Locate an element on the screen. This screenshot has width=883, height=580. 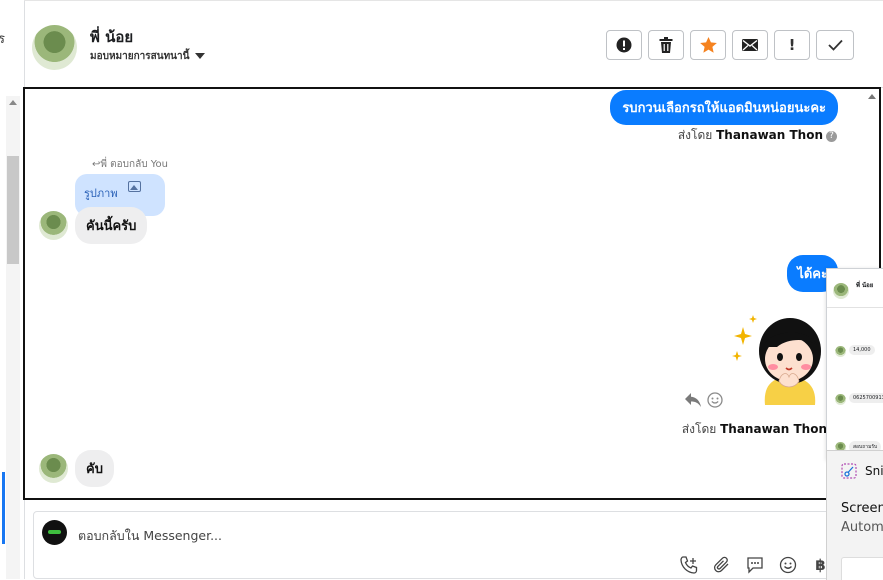
trash-icon is located at coordinates (666, 45).